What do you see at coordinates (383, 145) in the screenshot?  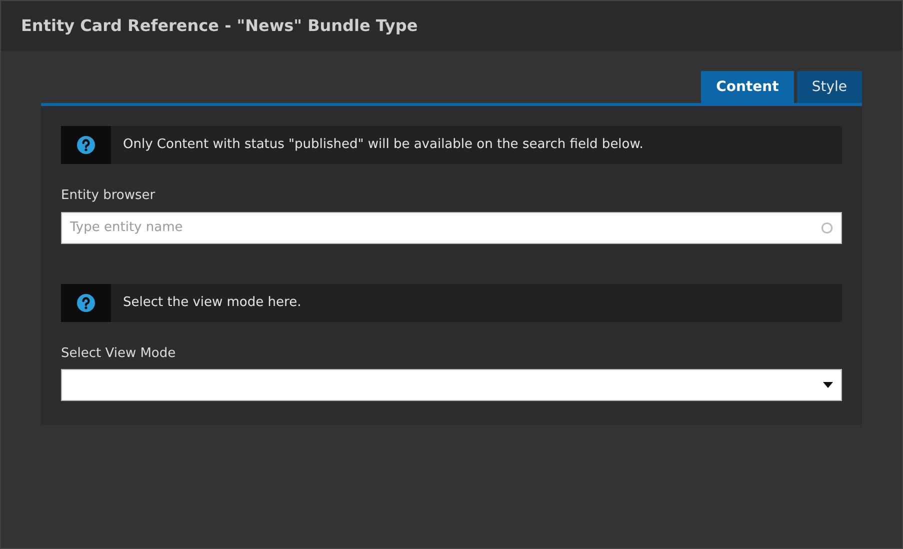 I see `info-text: Only Content with status "published" will be available on the search field below.` at bounding box center [383, 145].